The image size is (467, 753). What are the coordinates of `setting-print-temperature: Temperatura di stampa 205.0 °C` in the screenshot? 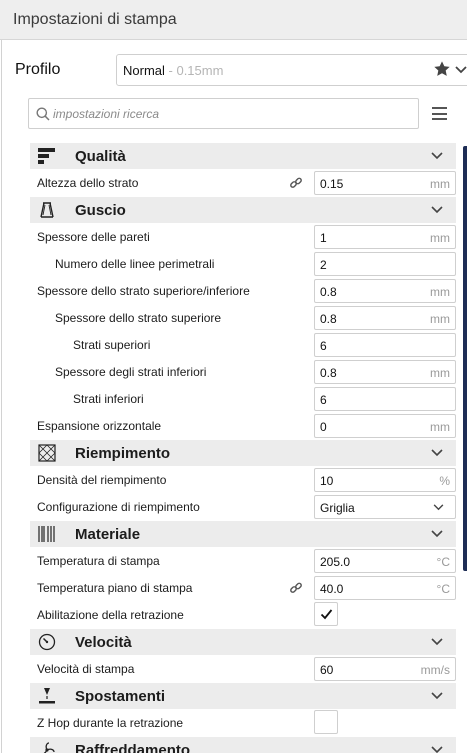 It's located at (243, 561).